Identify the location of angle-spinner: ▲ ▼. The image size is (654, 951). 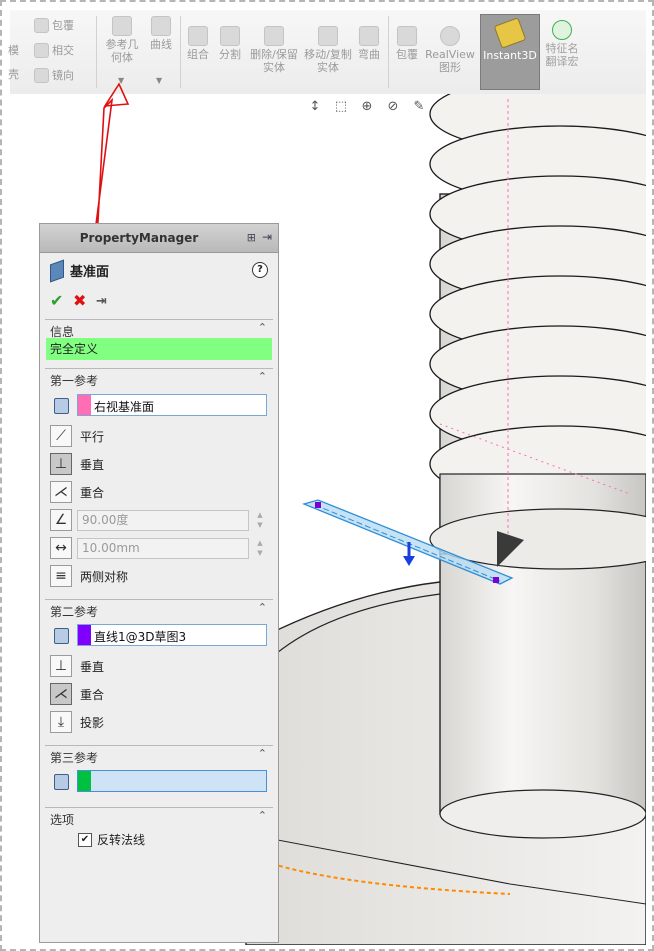
(260, 520).